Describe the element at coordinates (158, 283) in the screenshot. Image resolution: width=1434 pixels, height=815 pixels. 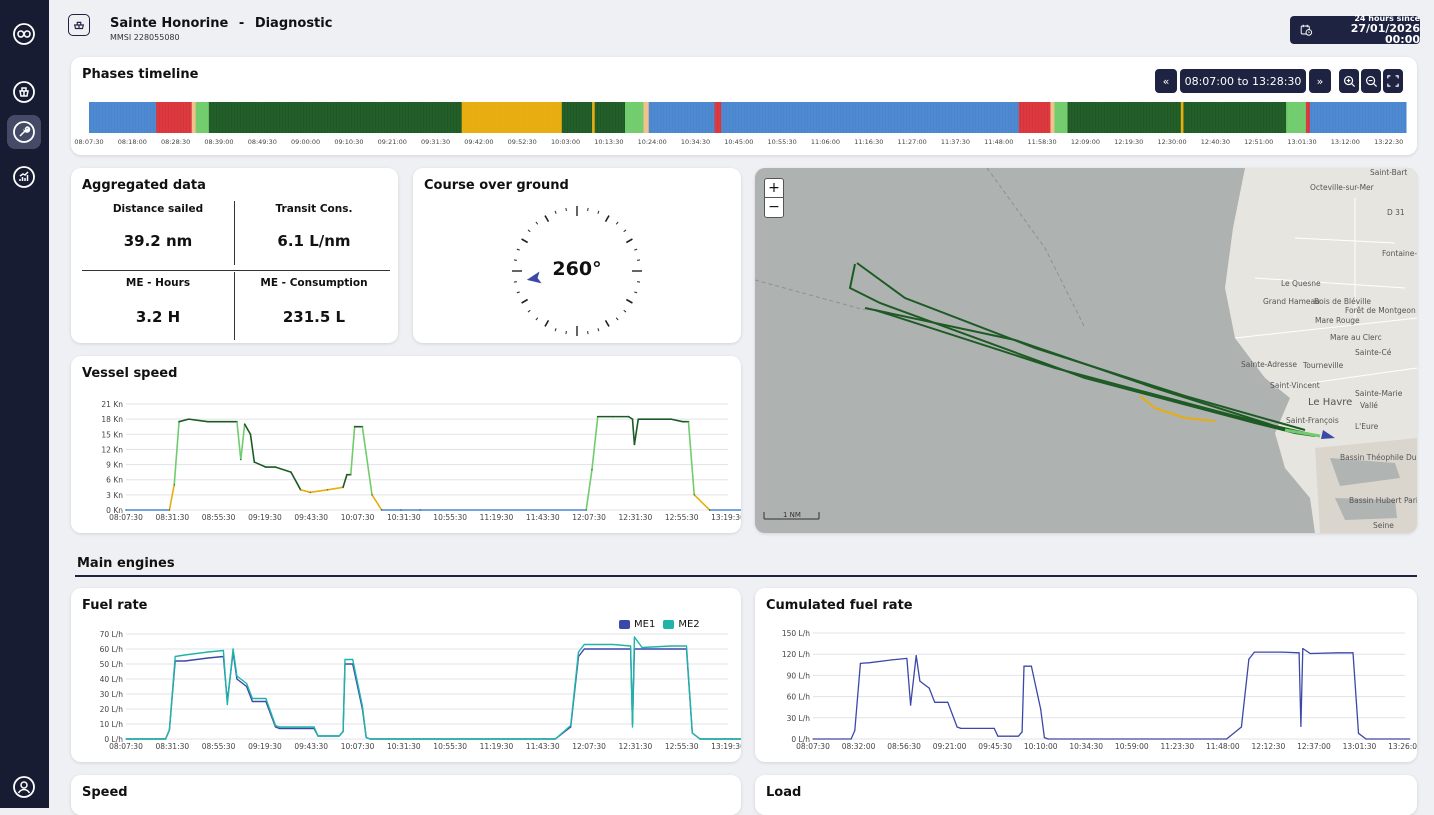
I see `hours-label: ME - Hours` at that location.